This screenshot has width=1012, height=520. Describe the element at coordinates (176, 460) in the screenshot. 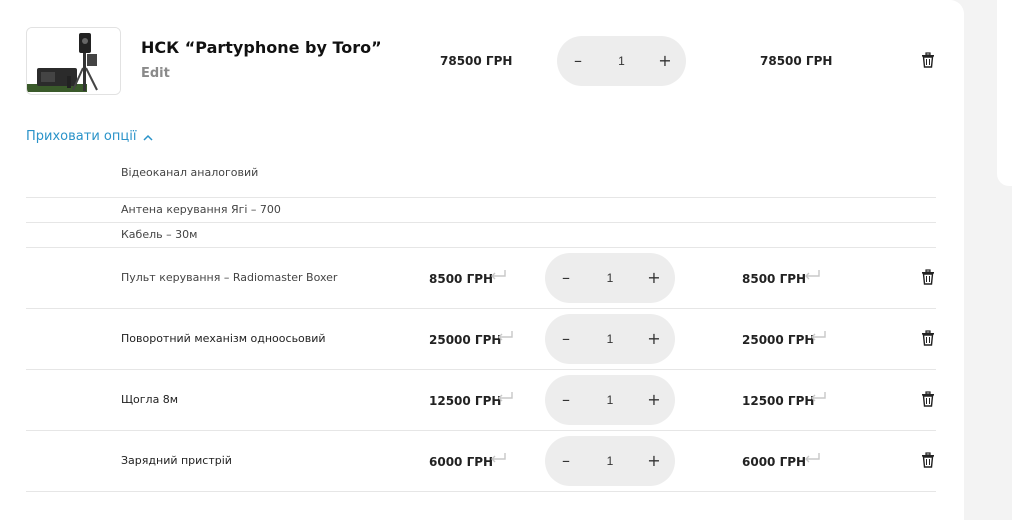

I see `option-label: Зарядний пристрій` at that location.